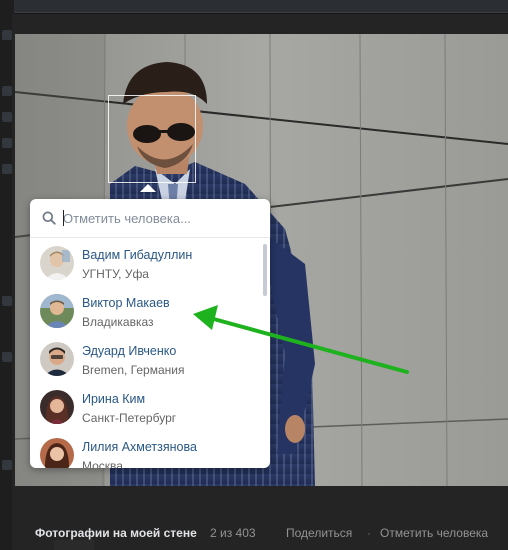  I want to click on friend-item: Виктор Макаев Владикавказ, so click(150, 310).